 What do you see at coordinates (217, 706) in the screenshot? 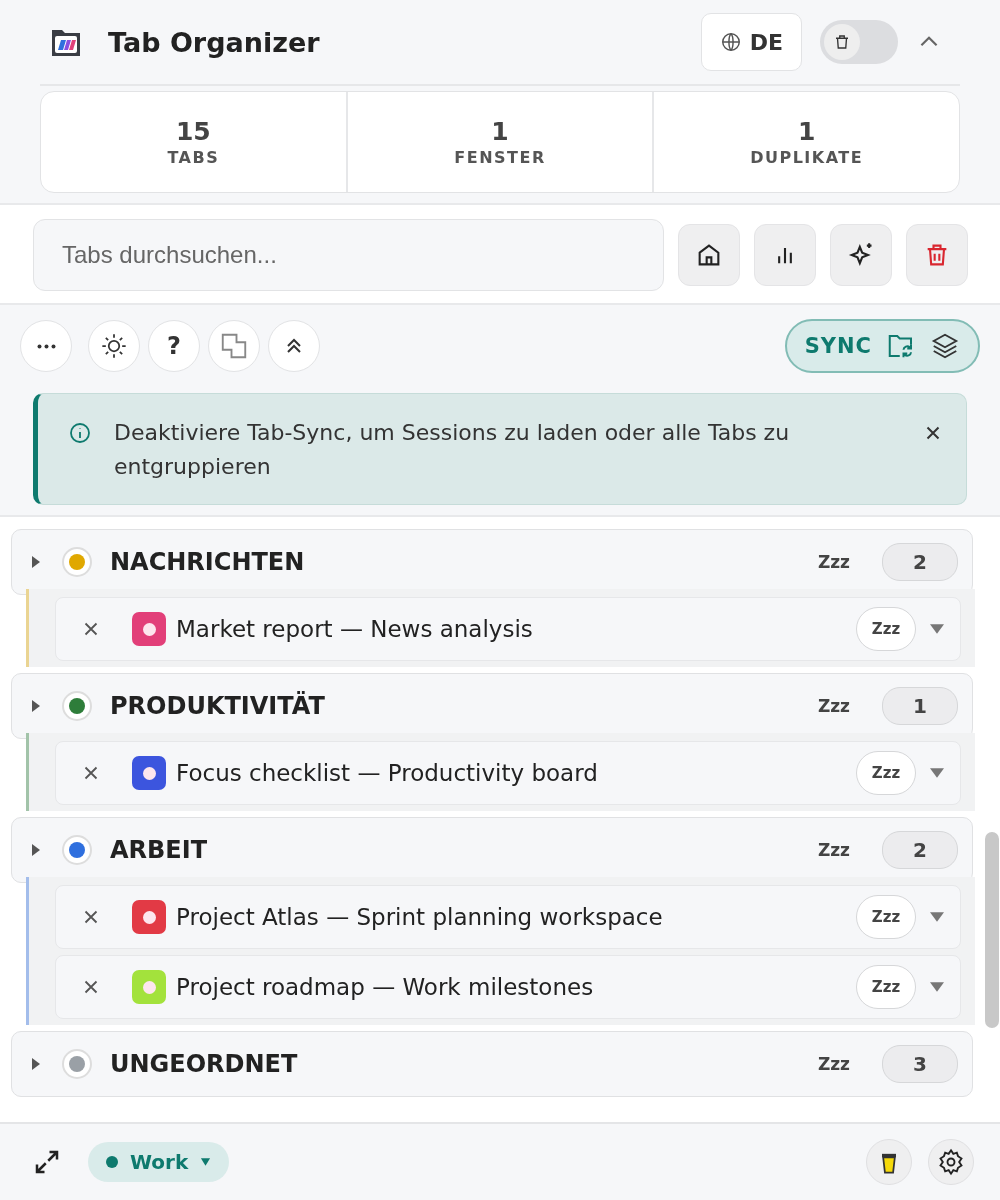
I see `group-name: PRODUKTIVITÄT` at bounding box center [217, 706].